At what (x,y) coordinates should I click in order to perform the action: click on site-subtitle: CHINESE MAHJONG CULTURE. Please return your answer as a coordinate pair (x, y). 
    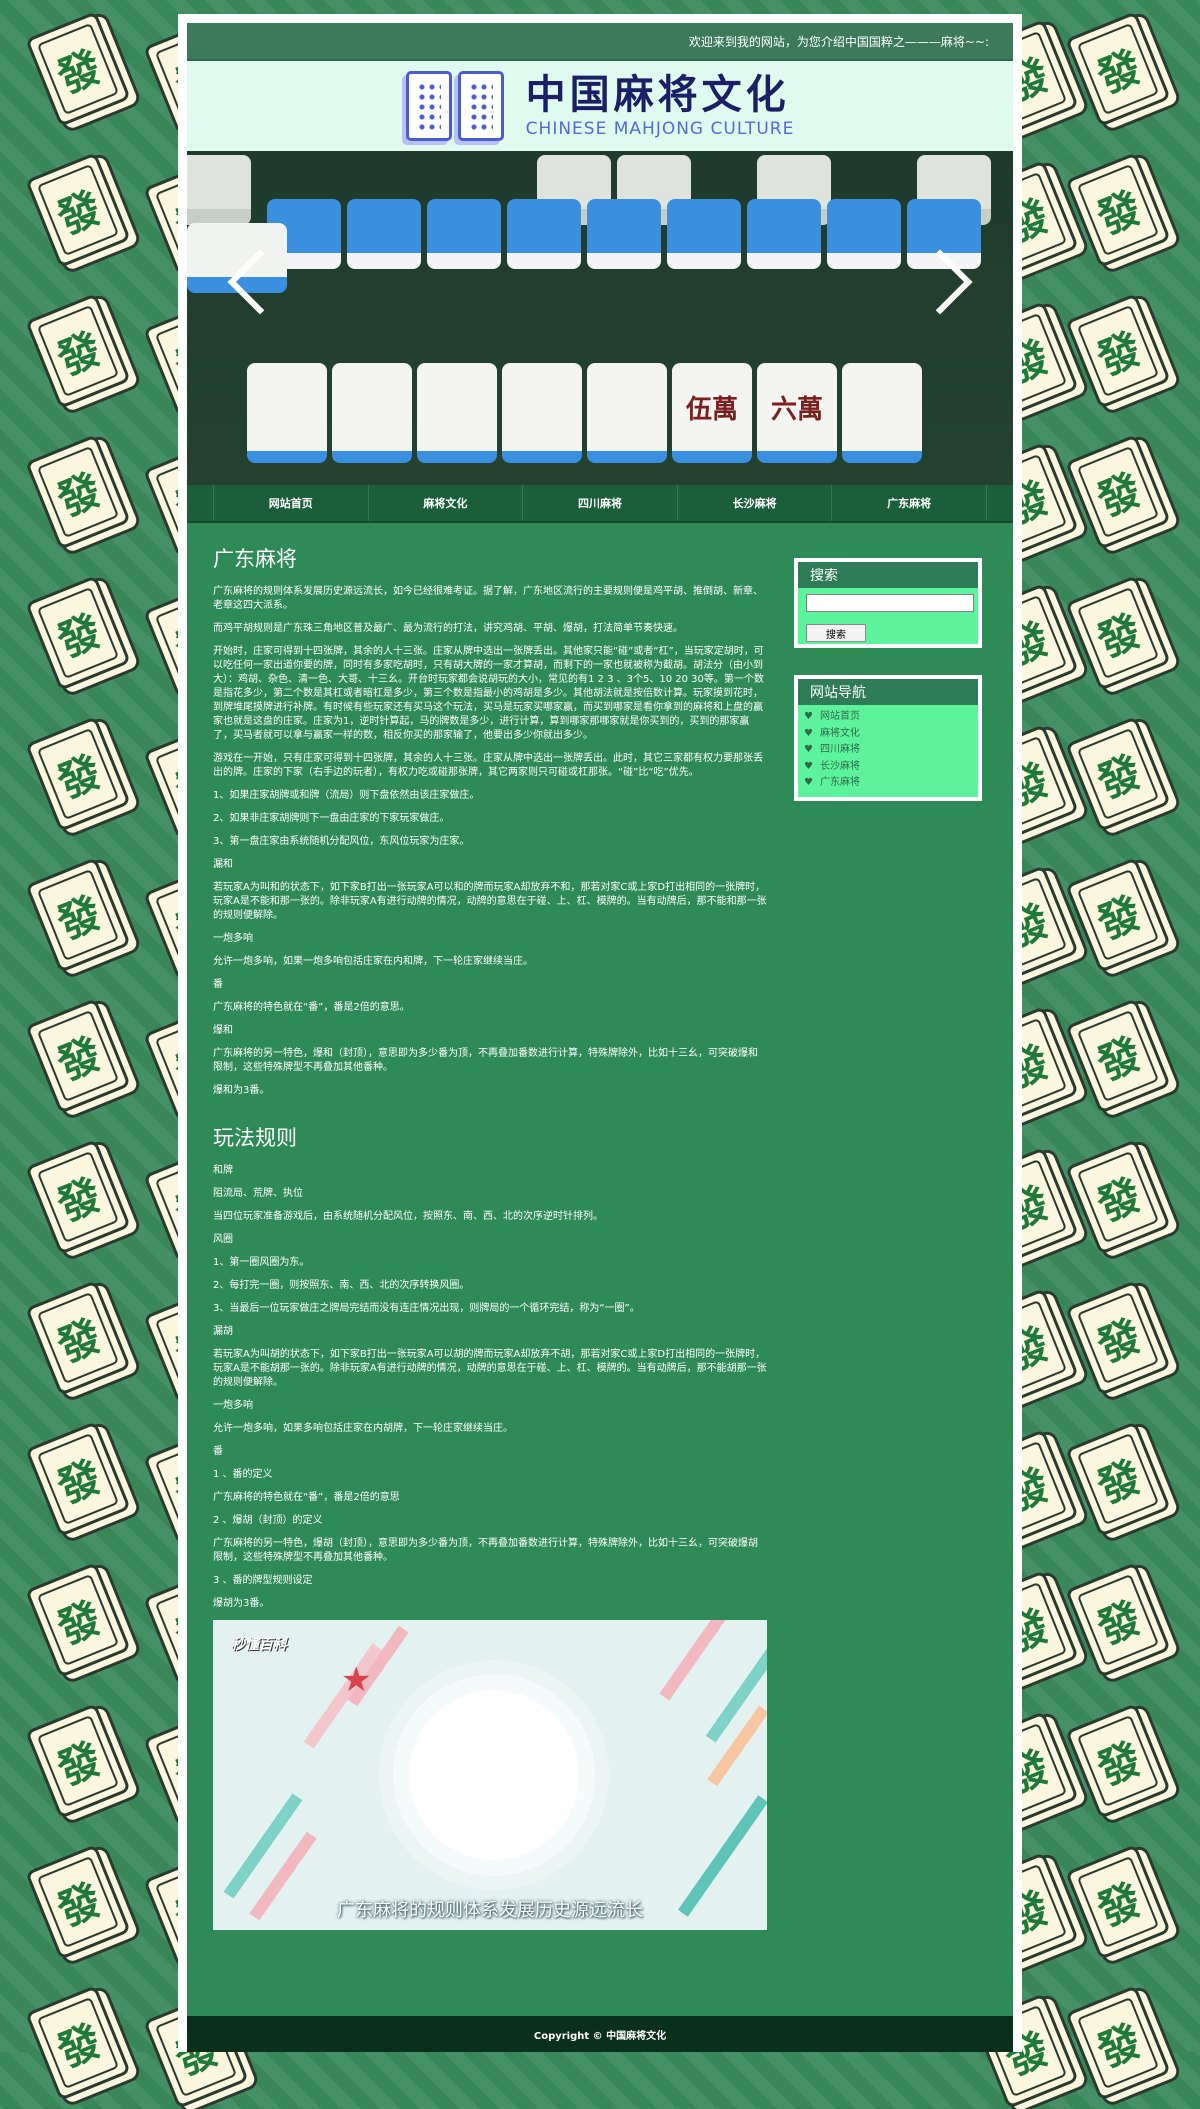
    Looking at the image, I should click on (660, 129).